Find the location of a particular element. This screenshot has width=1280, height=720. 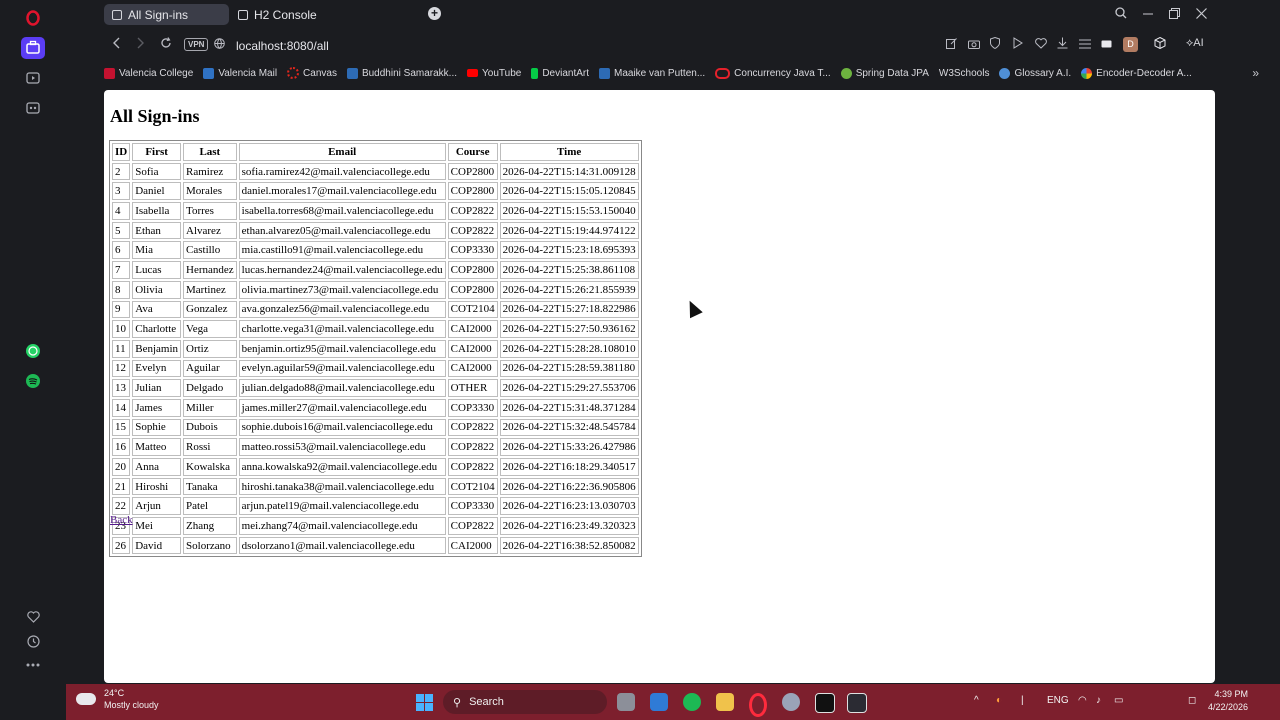

extensions-cube-icon is located at coordinates (1160, 44).